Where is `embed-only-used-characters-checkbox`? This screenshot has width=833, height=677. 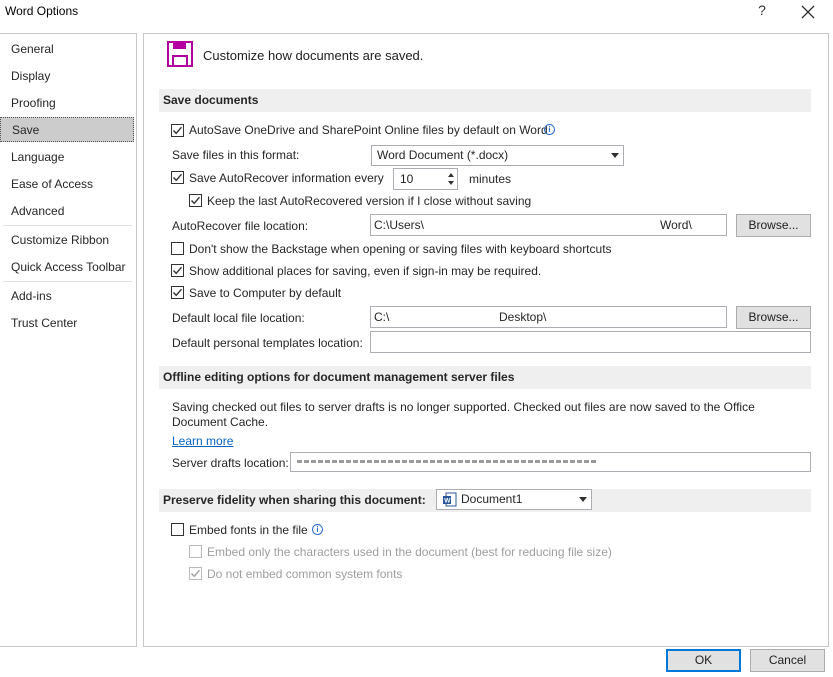 embed-only-used-characters-checkbox is located at coordinates (195, 551).